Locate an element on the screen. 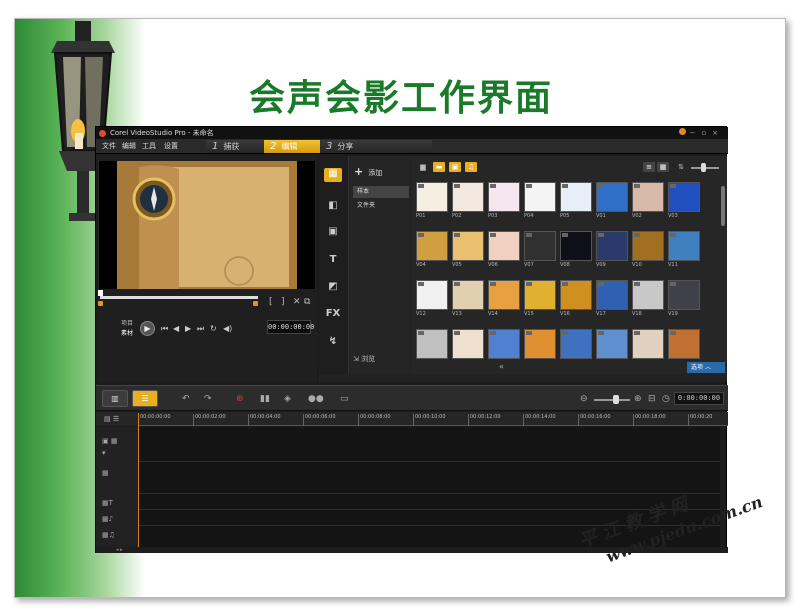 The height and width of the screenshot is (613, 800). help-icon is located at coordinates (682, 131).